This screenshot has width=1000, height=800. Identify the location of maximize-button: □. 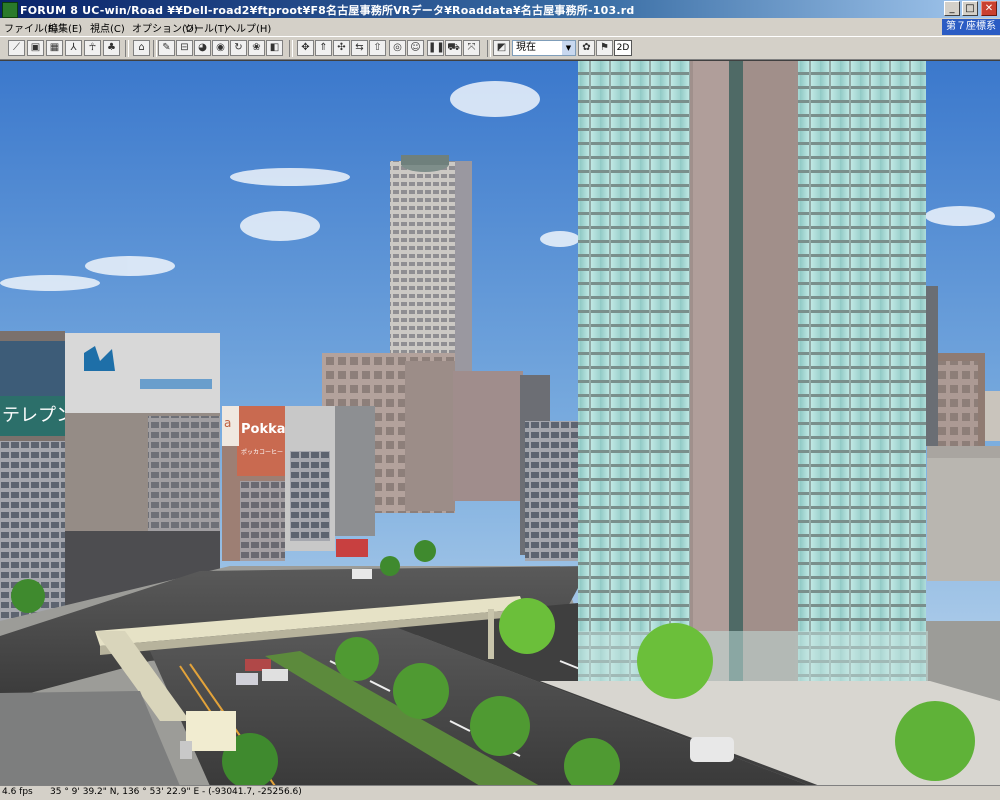
(970, 8).